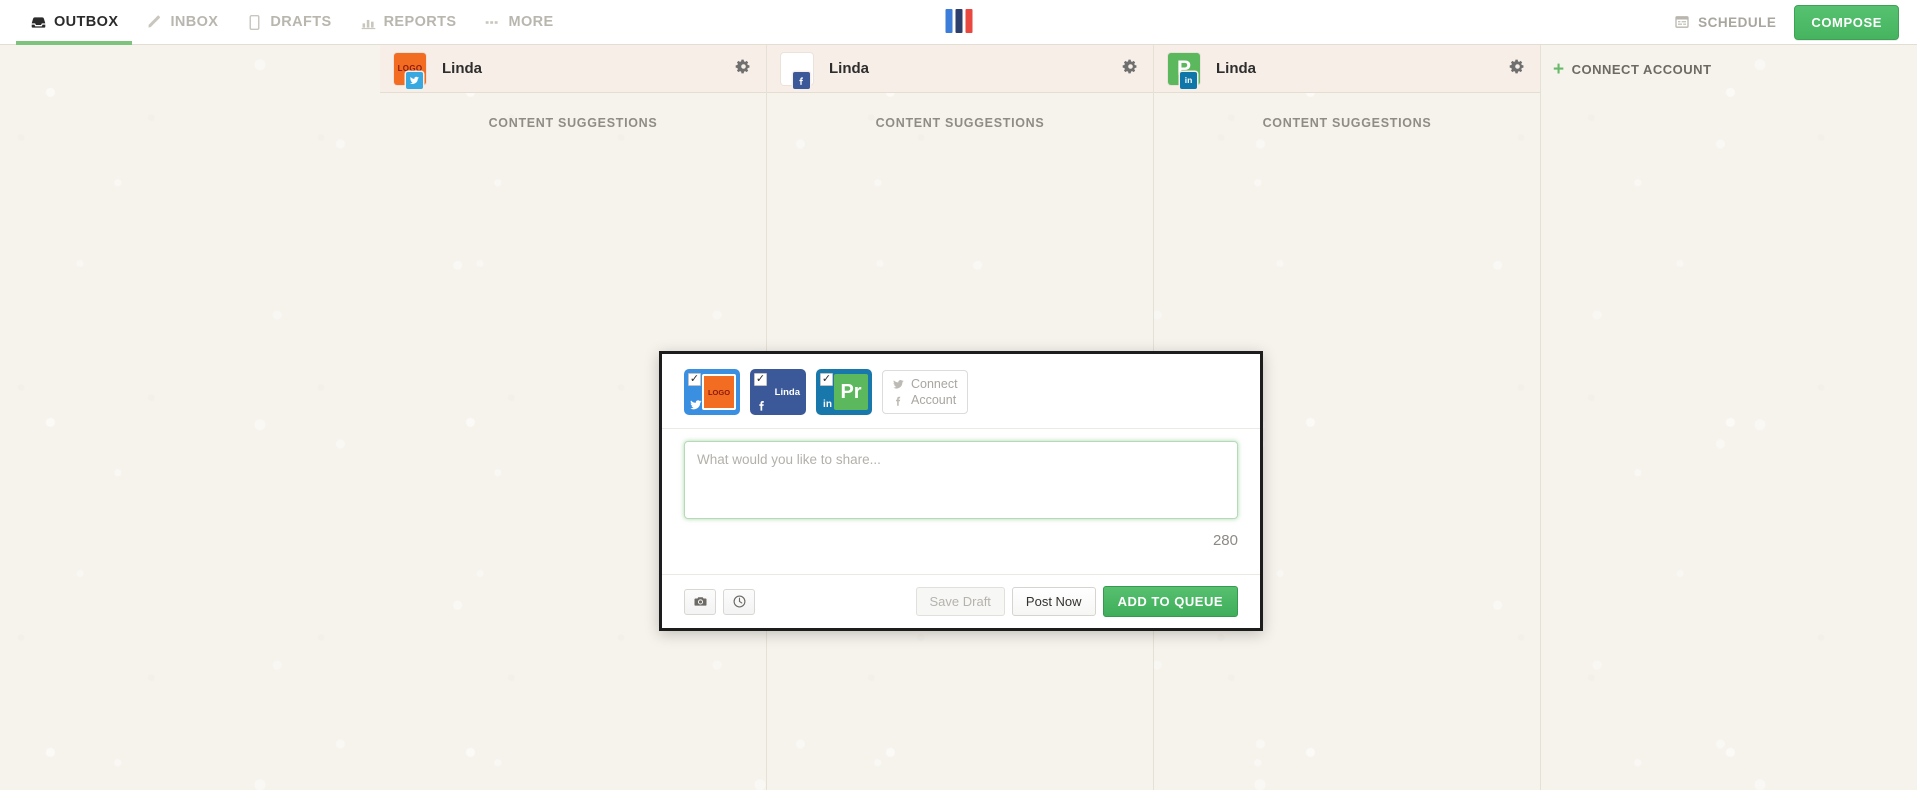  What do you see at coordinates (86, 22) in the screenshot?
I see `nav-item-label: OUTBOX` at bounding box center [86, 22].